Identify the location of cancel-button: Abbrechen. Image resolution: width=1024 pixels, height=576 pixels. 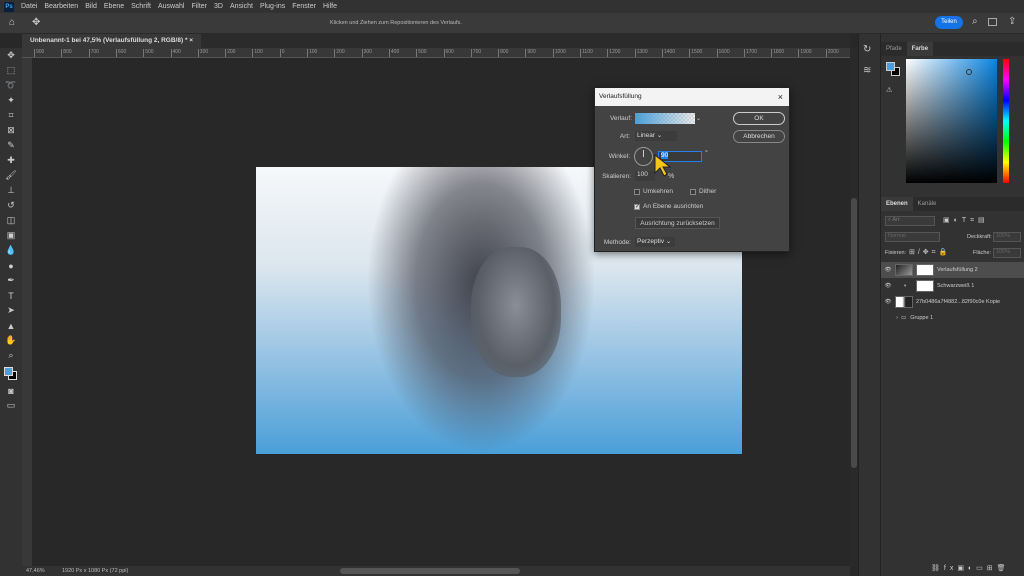
(759, 136).